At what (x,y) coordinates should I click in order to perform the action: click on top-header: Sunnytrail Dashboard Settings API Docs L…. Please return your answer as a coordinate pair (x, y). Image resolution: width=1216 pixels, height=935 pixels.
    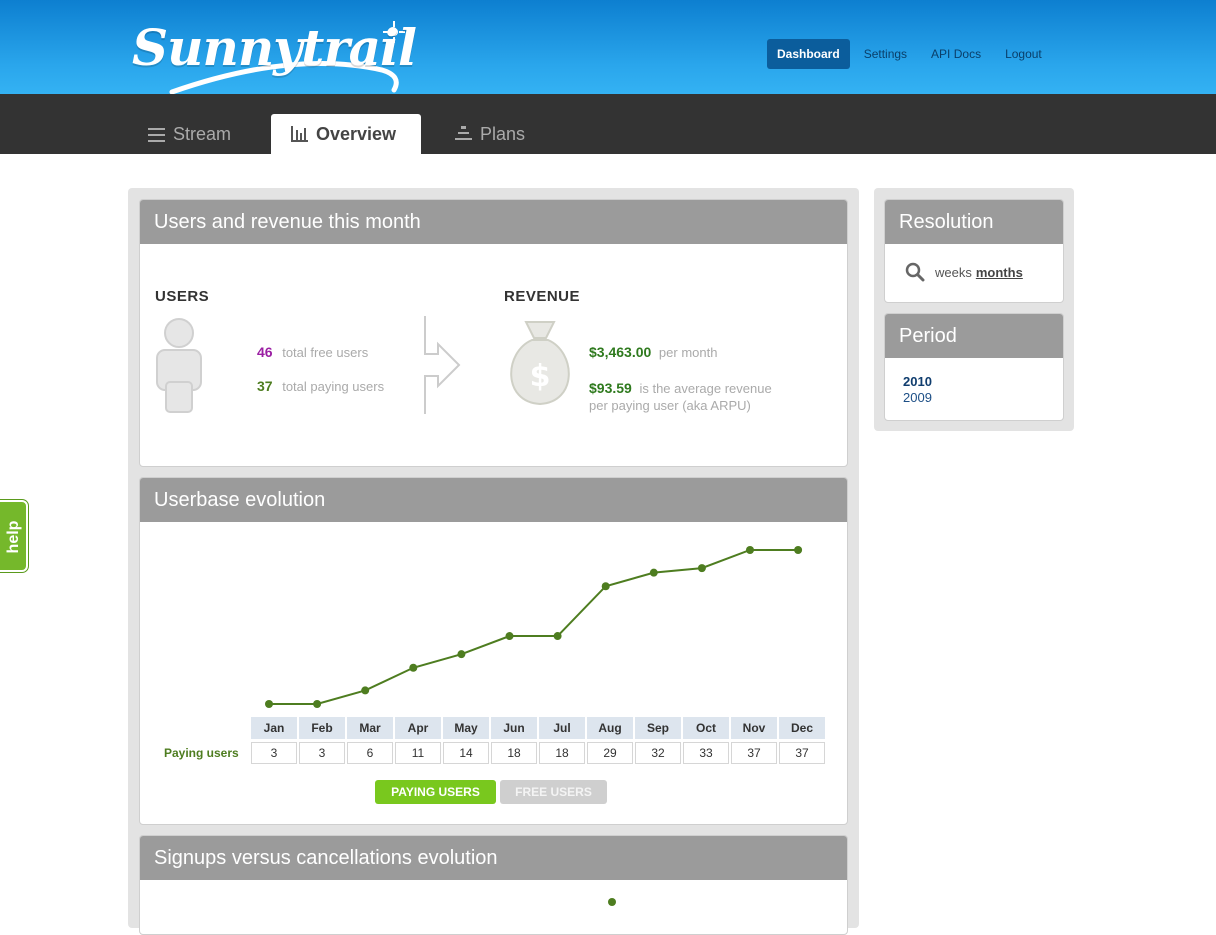
    Looking at the image, I should click on (608, 47).